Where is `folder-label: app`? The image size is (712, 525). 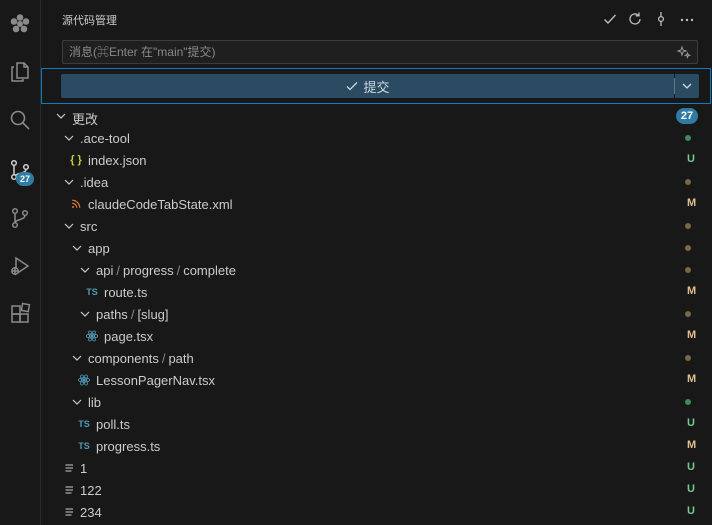
folder-label: app is located at coordinates (99, 248).